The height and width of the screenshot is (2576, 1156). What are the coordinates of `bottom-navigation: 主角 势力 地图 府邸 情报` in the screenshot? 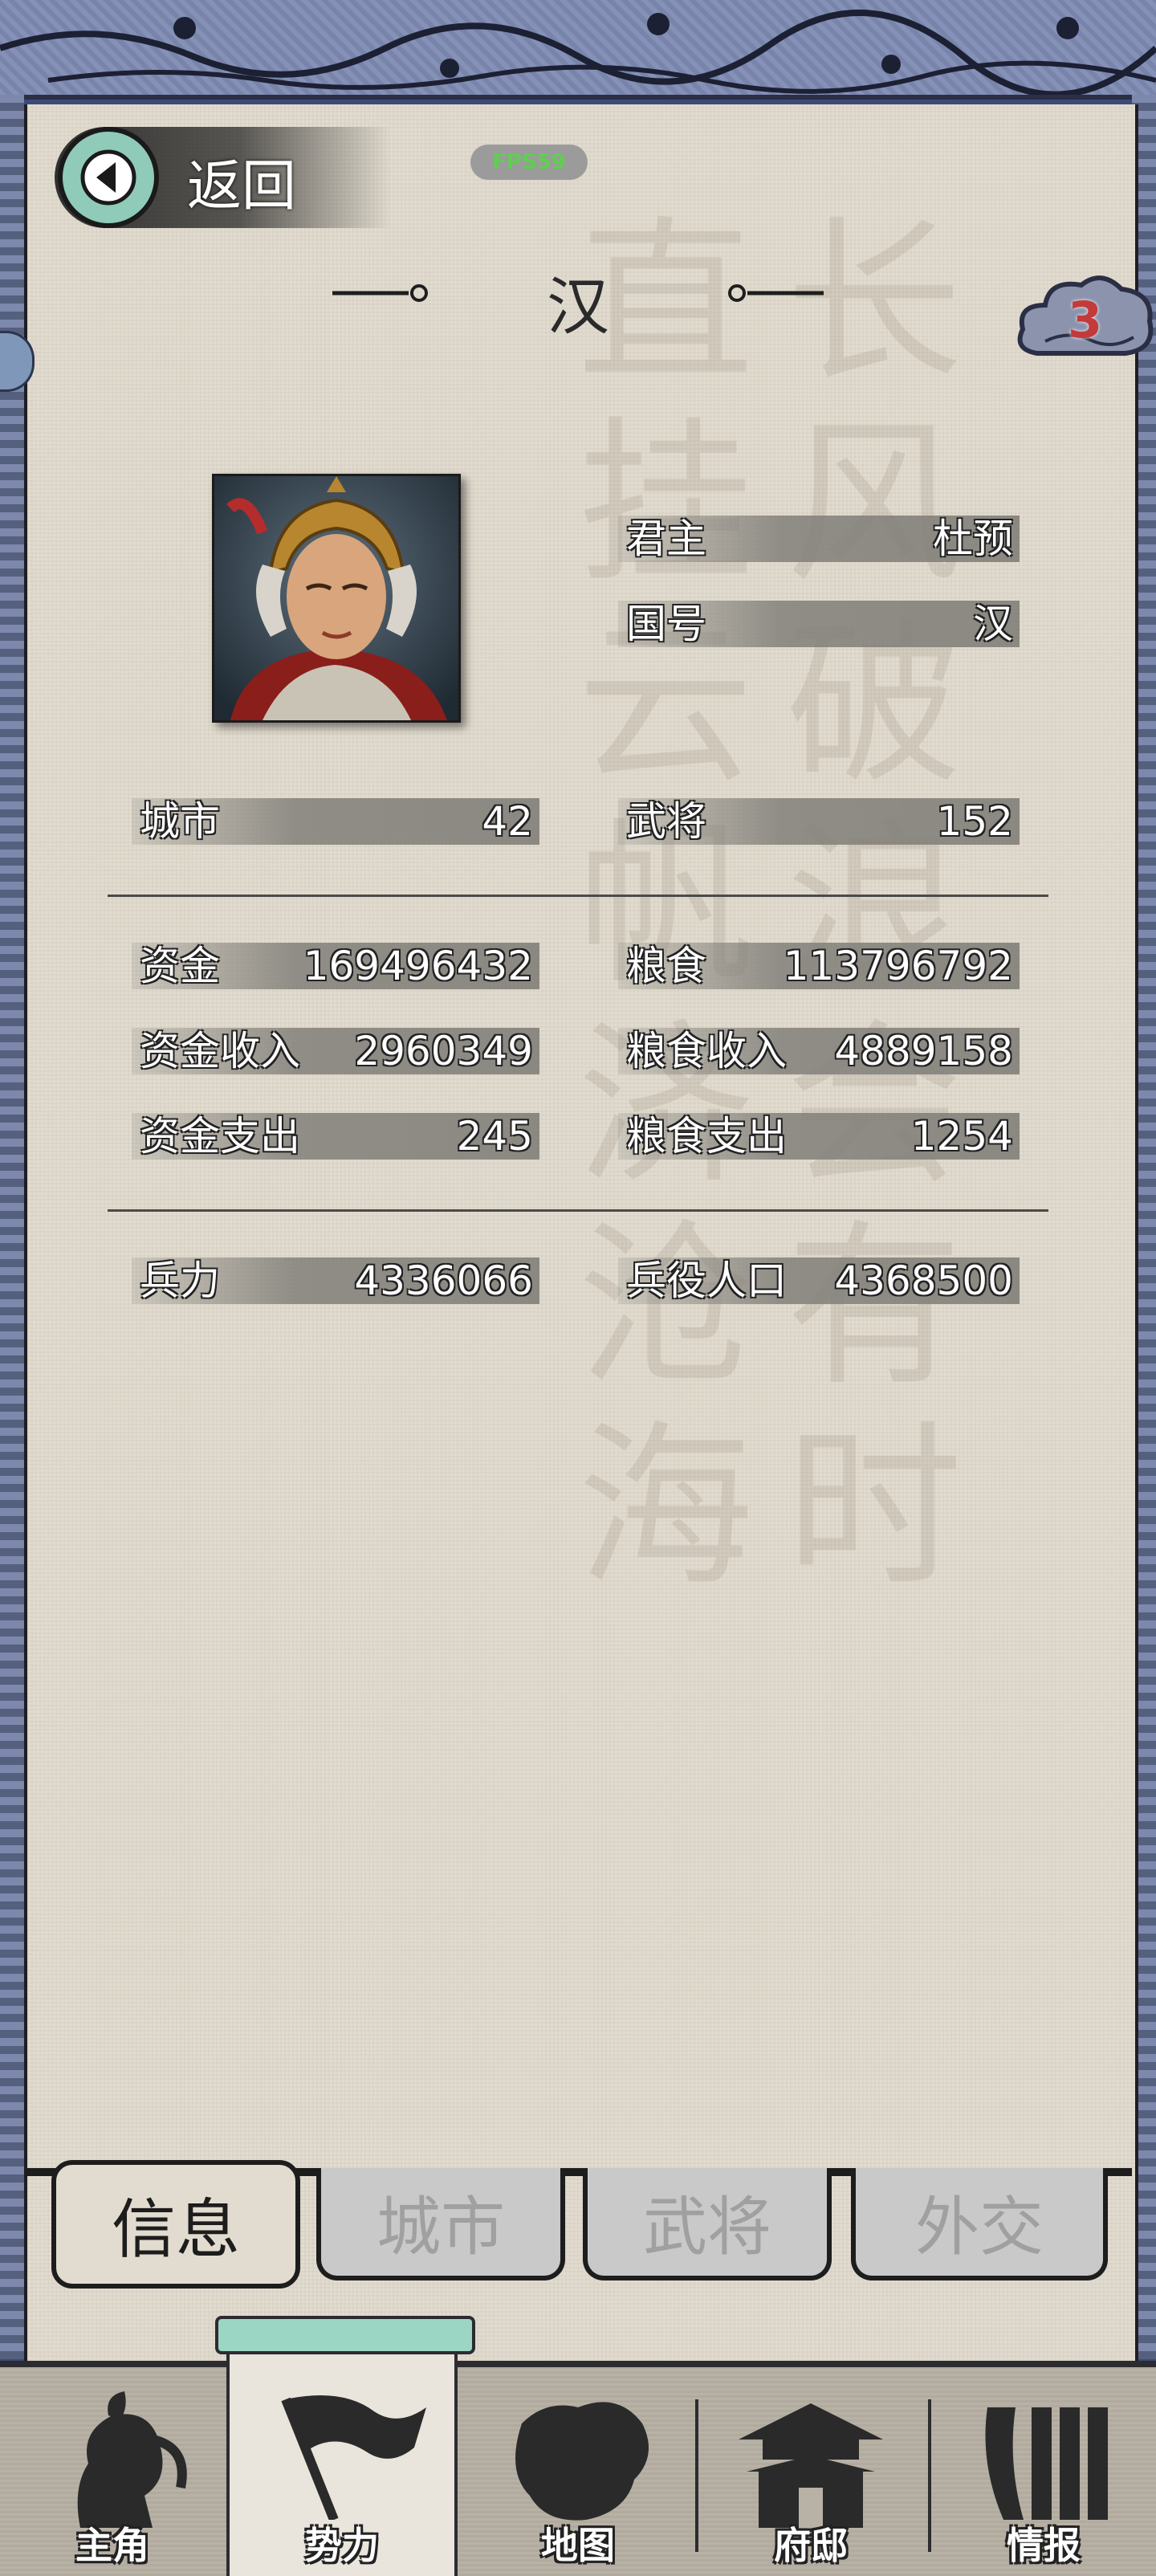 It's located at (578, 2455).